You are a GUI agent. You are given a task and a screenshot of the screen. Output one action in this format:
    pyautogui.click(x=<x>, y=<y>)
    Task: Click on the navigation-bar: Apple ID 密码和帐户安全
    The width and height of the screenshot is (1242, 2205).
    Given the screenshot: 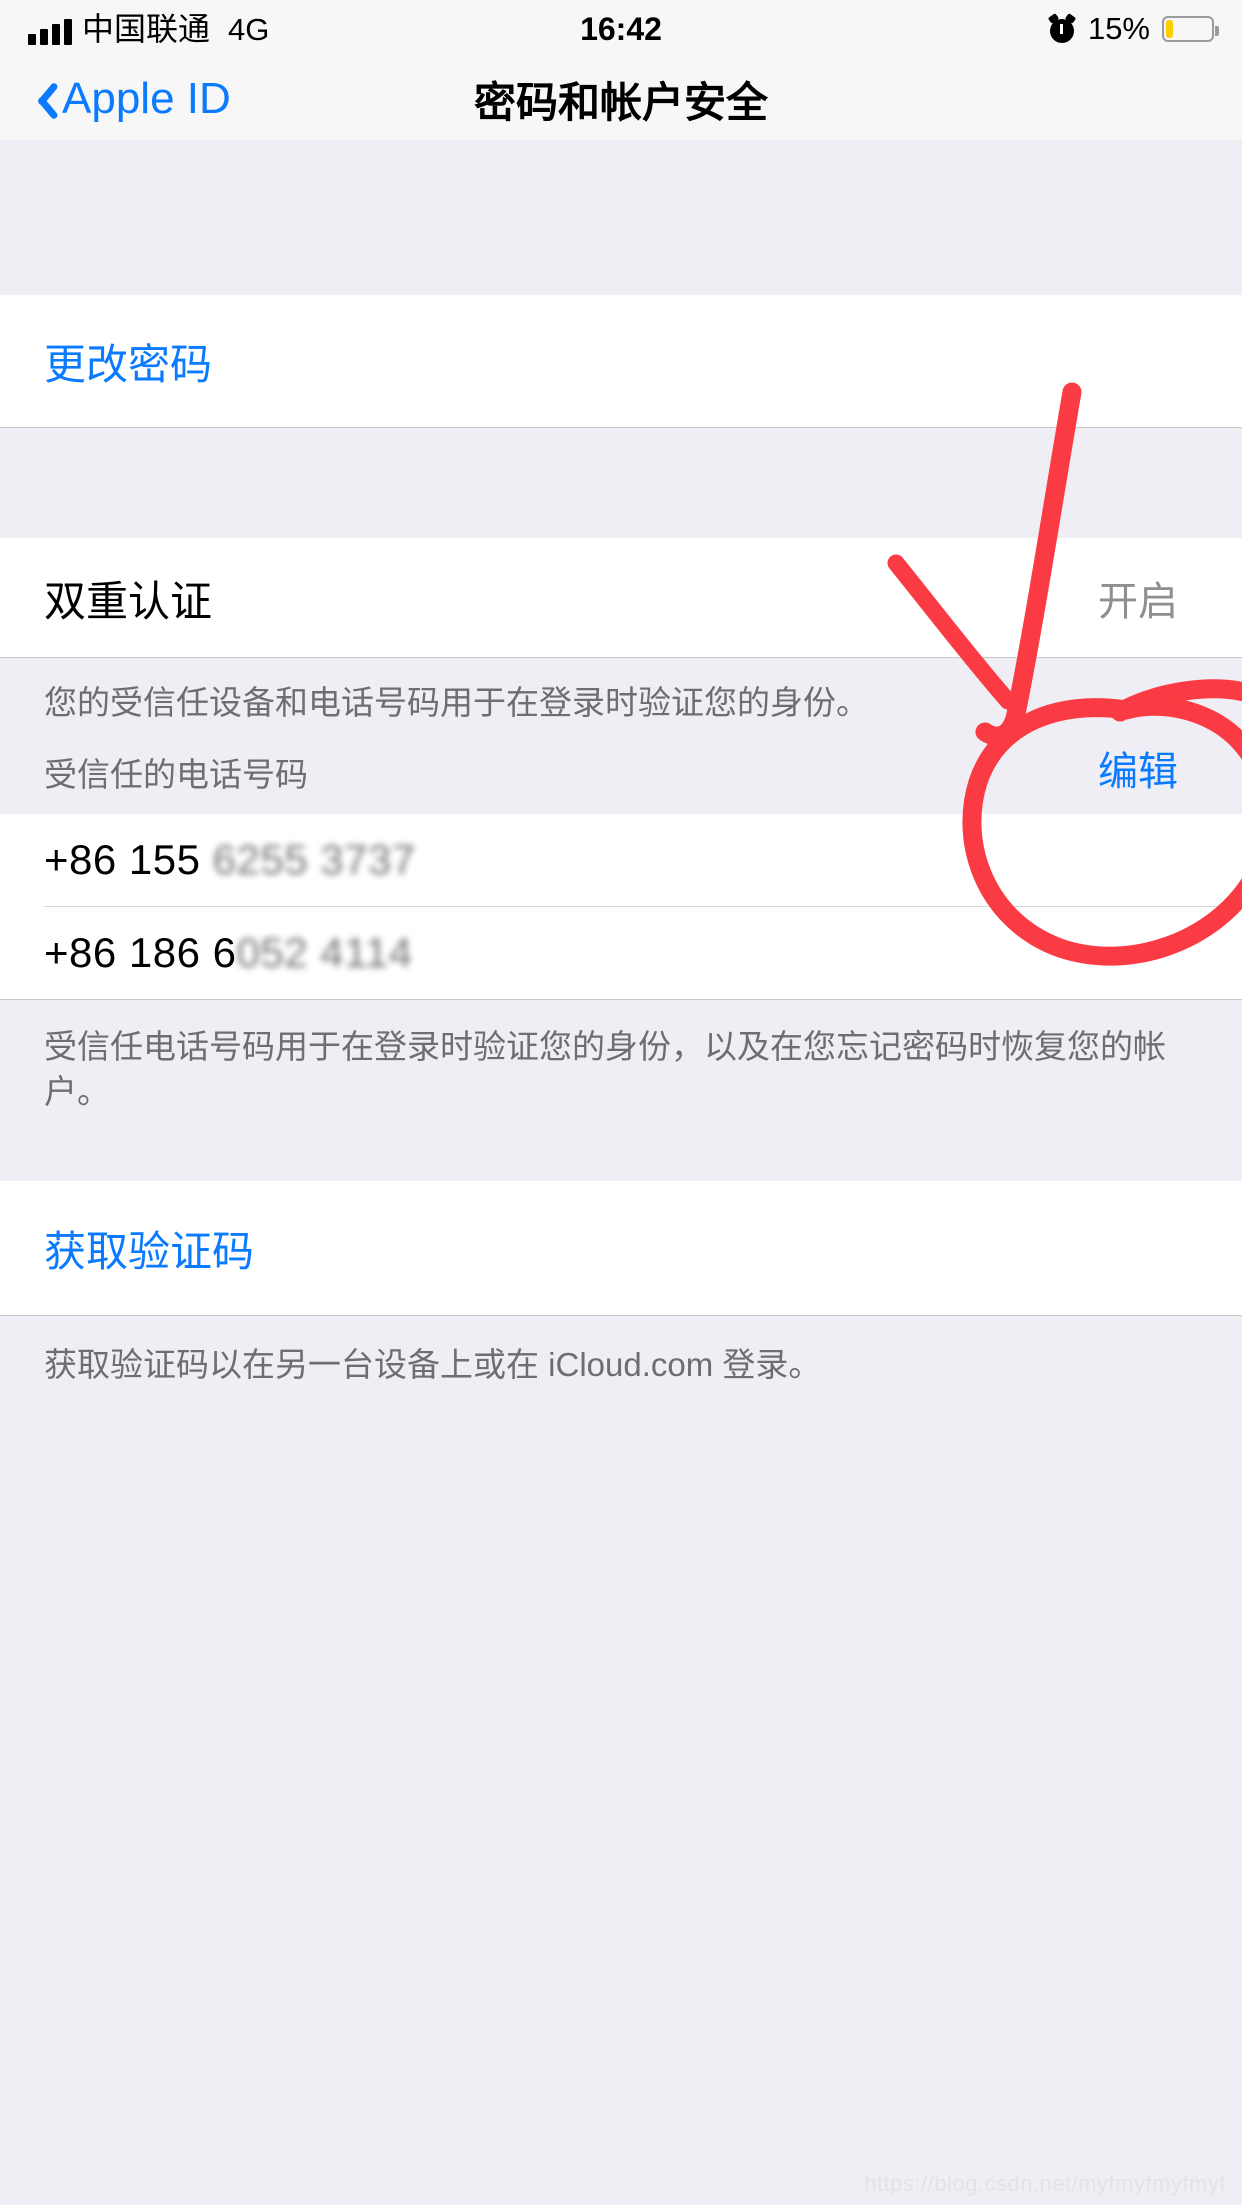 What is the action you would take?
    pyautogui.click(x=621, y=99)
    